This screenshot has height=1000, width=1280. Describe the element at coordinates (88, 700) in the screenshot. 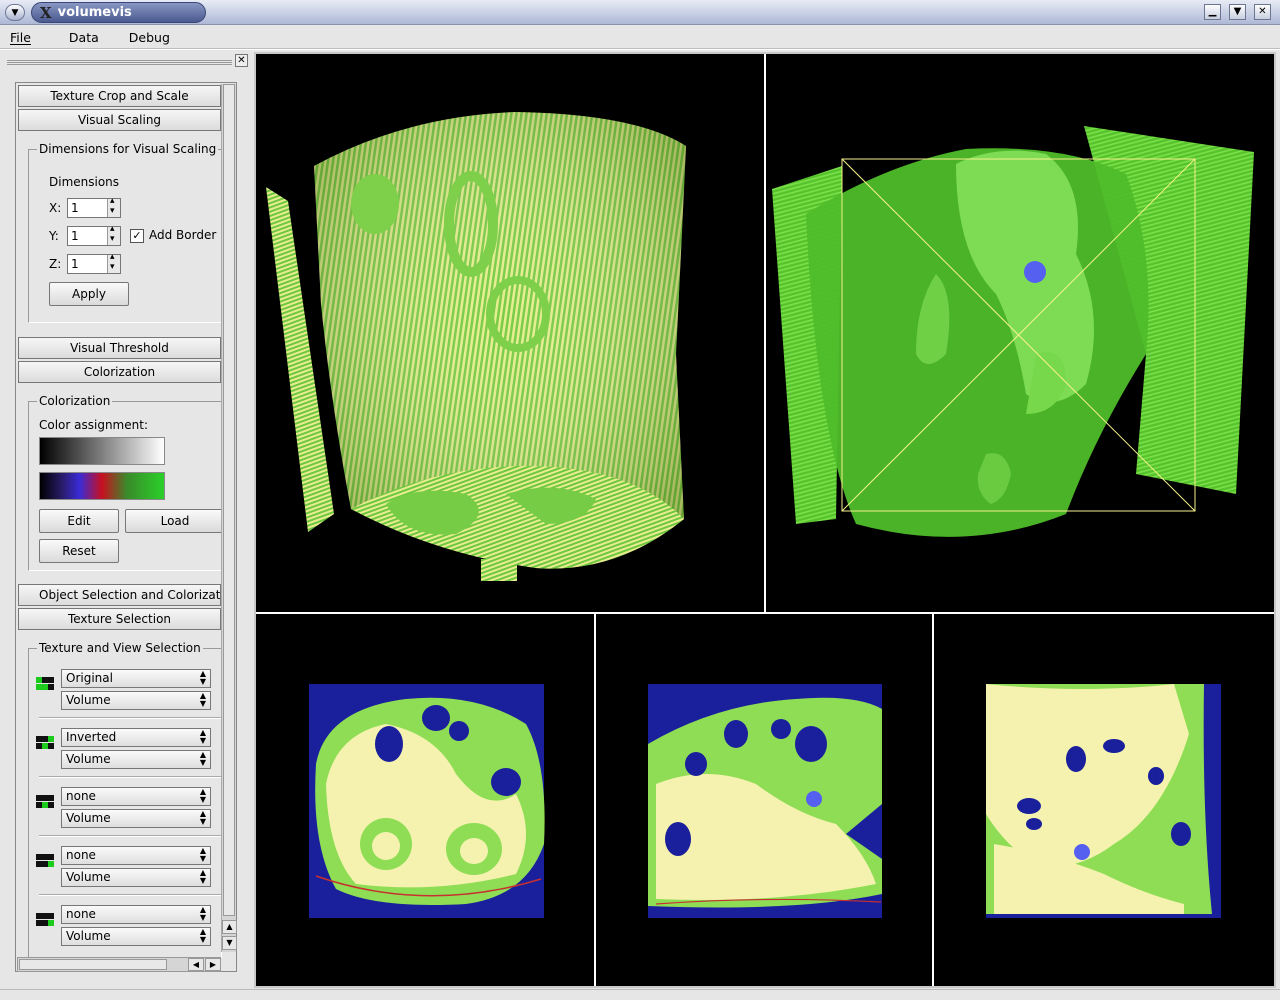

I see `view-select-1-value: Volume` at that location.